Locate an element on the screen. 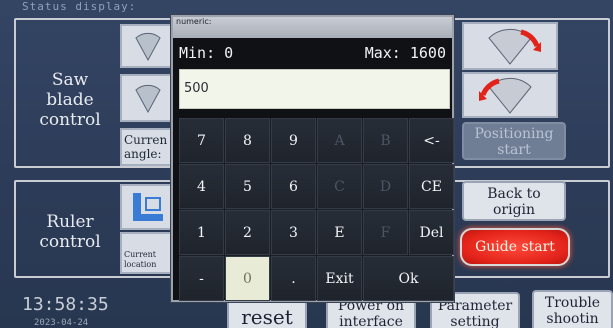  clock-date: 2023-04-24 is located at coordinates (61, 323).